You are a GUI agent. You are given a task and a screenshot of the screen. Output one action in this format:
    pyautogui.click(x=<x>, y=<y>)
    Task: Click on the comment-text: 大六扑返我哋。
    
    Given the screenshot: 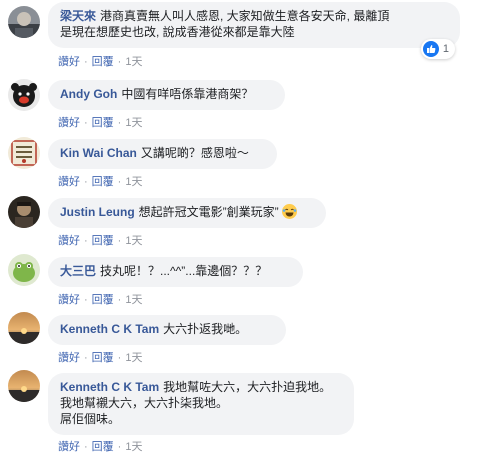 What is the action you would take?
    pyautogui.click(x=205, y=329)
    